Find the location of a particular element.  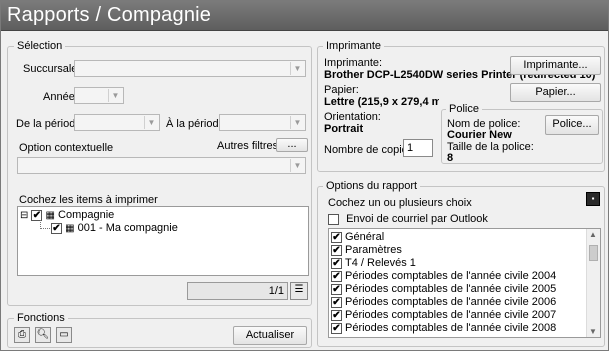

succursale-combo: ▼ is located at coordinates (190, 68).